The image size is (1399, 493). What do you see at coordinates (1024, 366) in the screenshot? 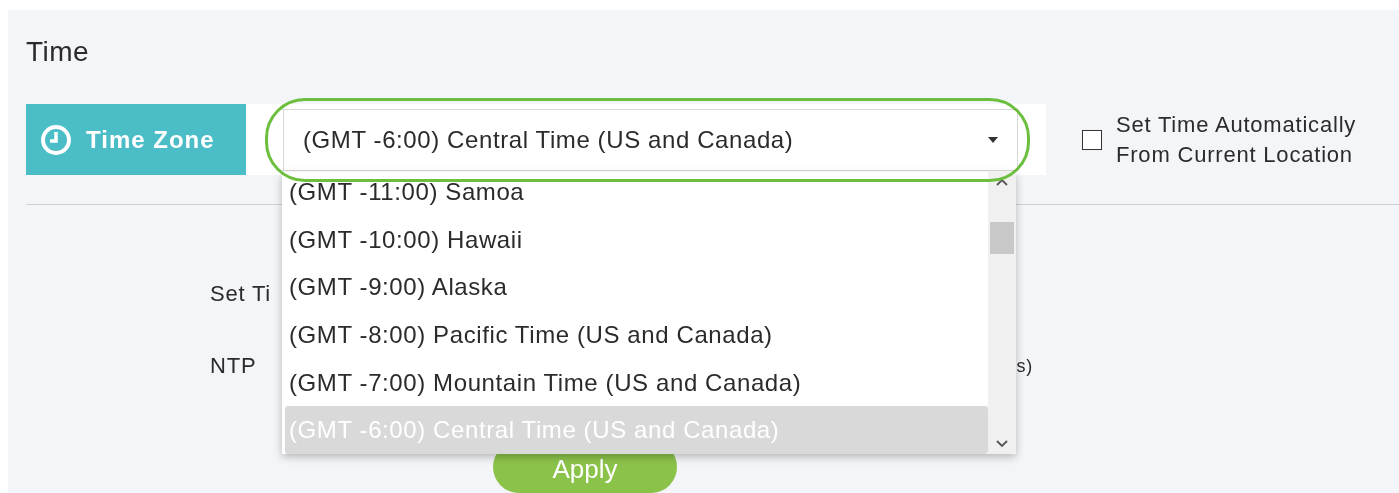
I see `field-hint: s)` at bounding box center [1024, 366].